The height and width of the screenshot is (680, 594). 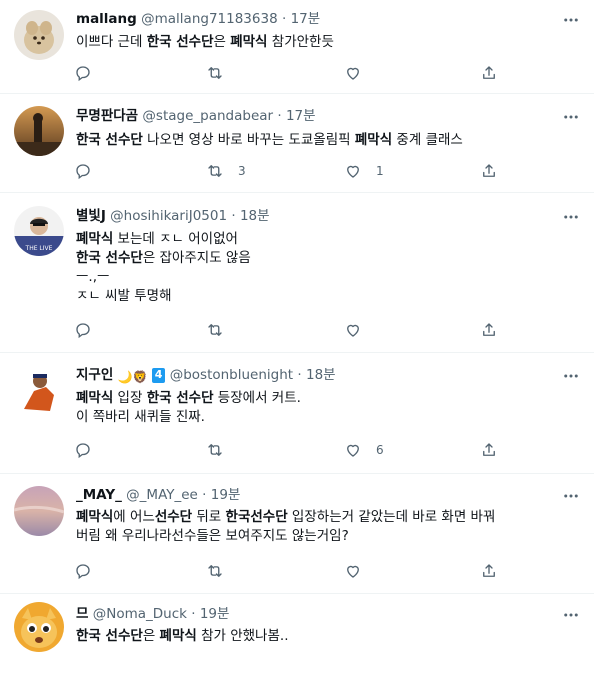 What do you see at coordinates (39, 231) in the screenshot?
I see `avatar: THE LIVE` at bounding box center [39, 231].